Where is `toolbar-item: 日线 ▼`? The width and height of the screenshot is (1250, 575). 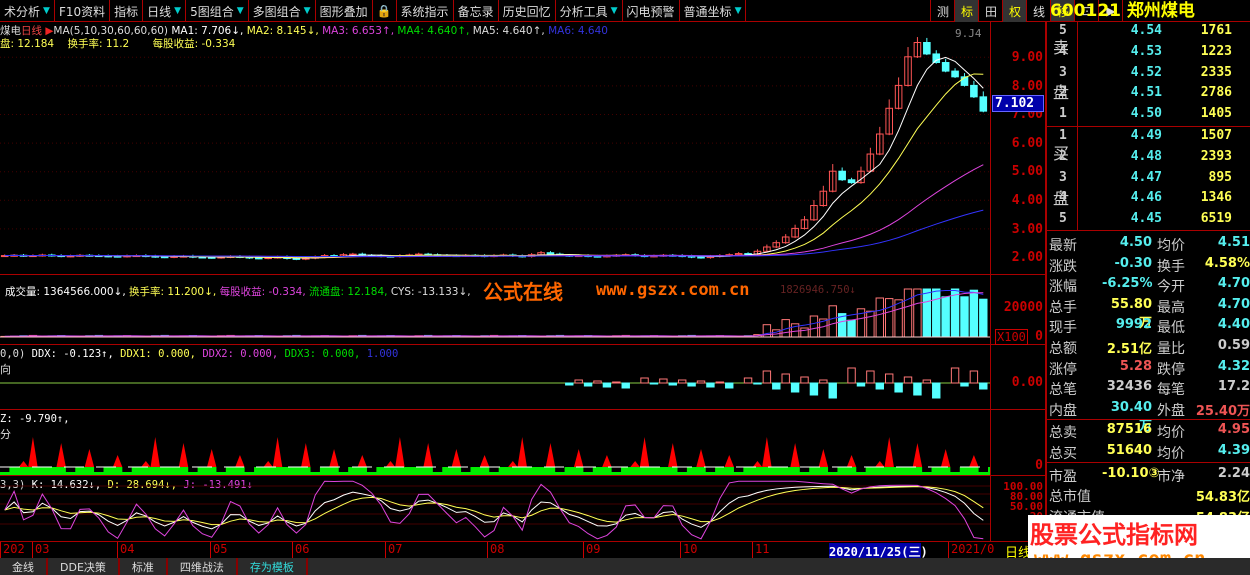
toolbar-item: 日线 ▼ is located at coordinates (165, 11).